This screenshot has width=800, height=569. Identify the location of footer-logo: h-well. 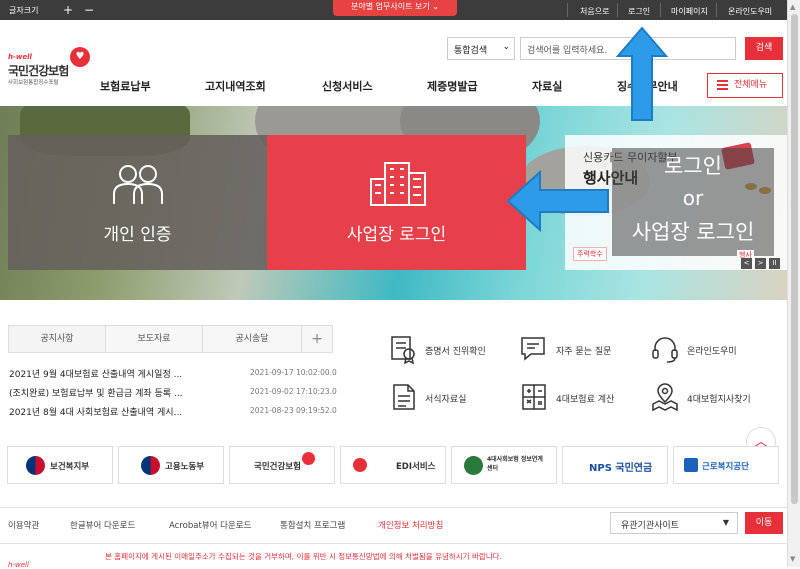
(18, 565).